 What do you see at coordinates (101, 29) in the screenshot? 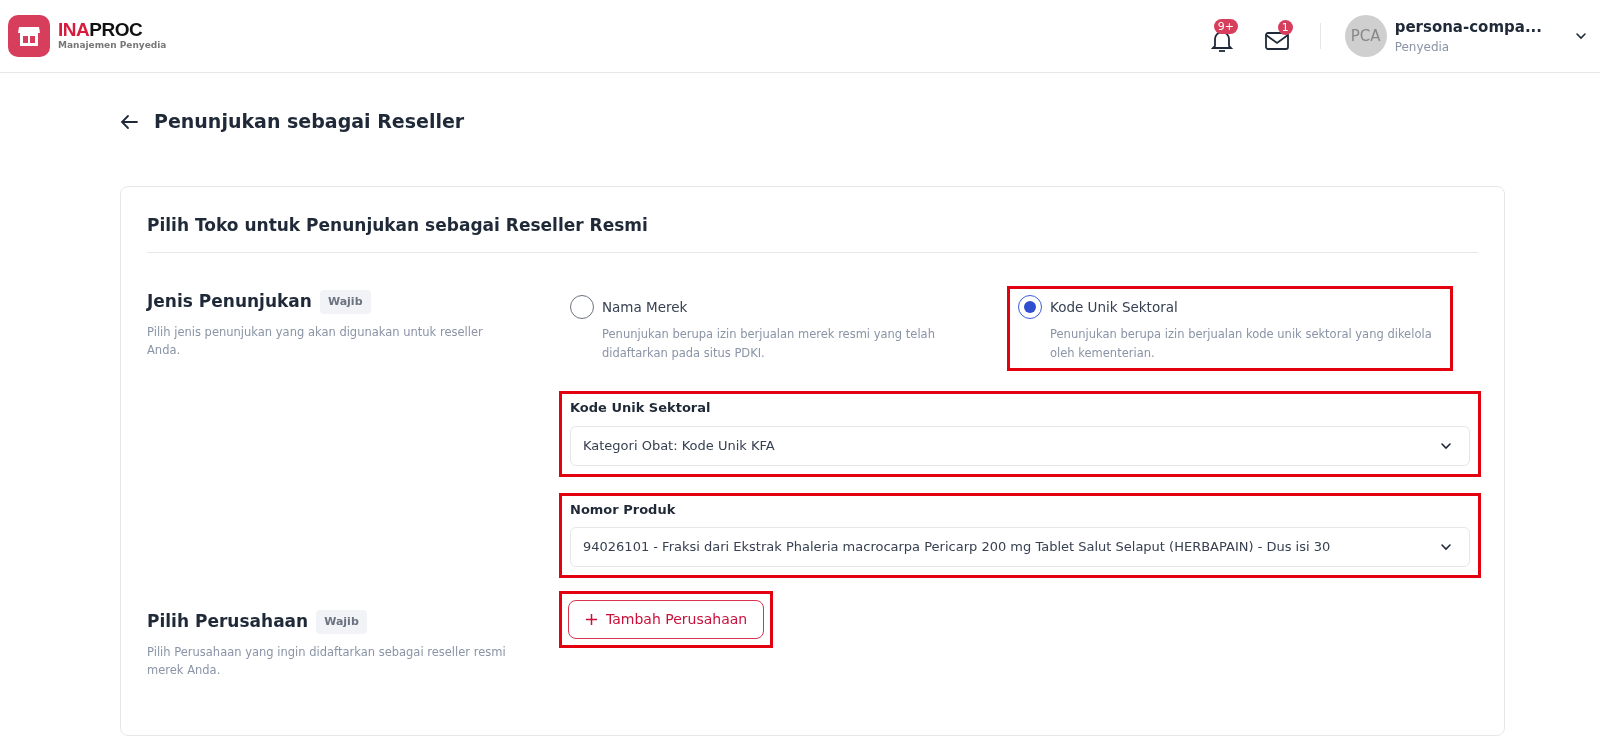
I see `brand-logo-text: INAPROC` at bounding box center [101, 29].